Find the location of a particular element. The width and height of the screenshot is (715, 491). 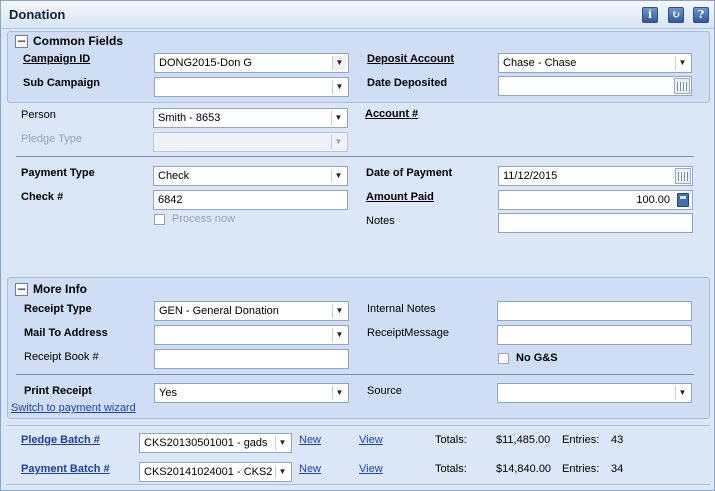

print-receipt-select: Yes ▼ is located at coordinates (251, 393).